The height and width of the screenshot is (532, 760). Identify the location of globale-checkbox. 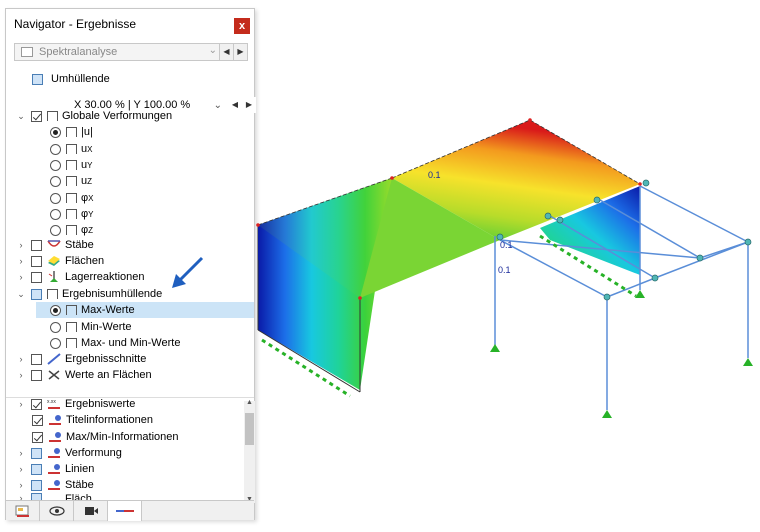
(36, 116).